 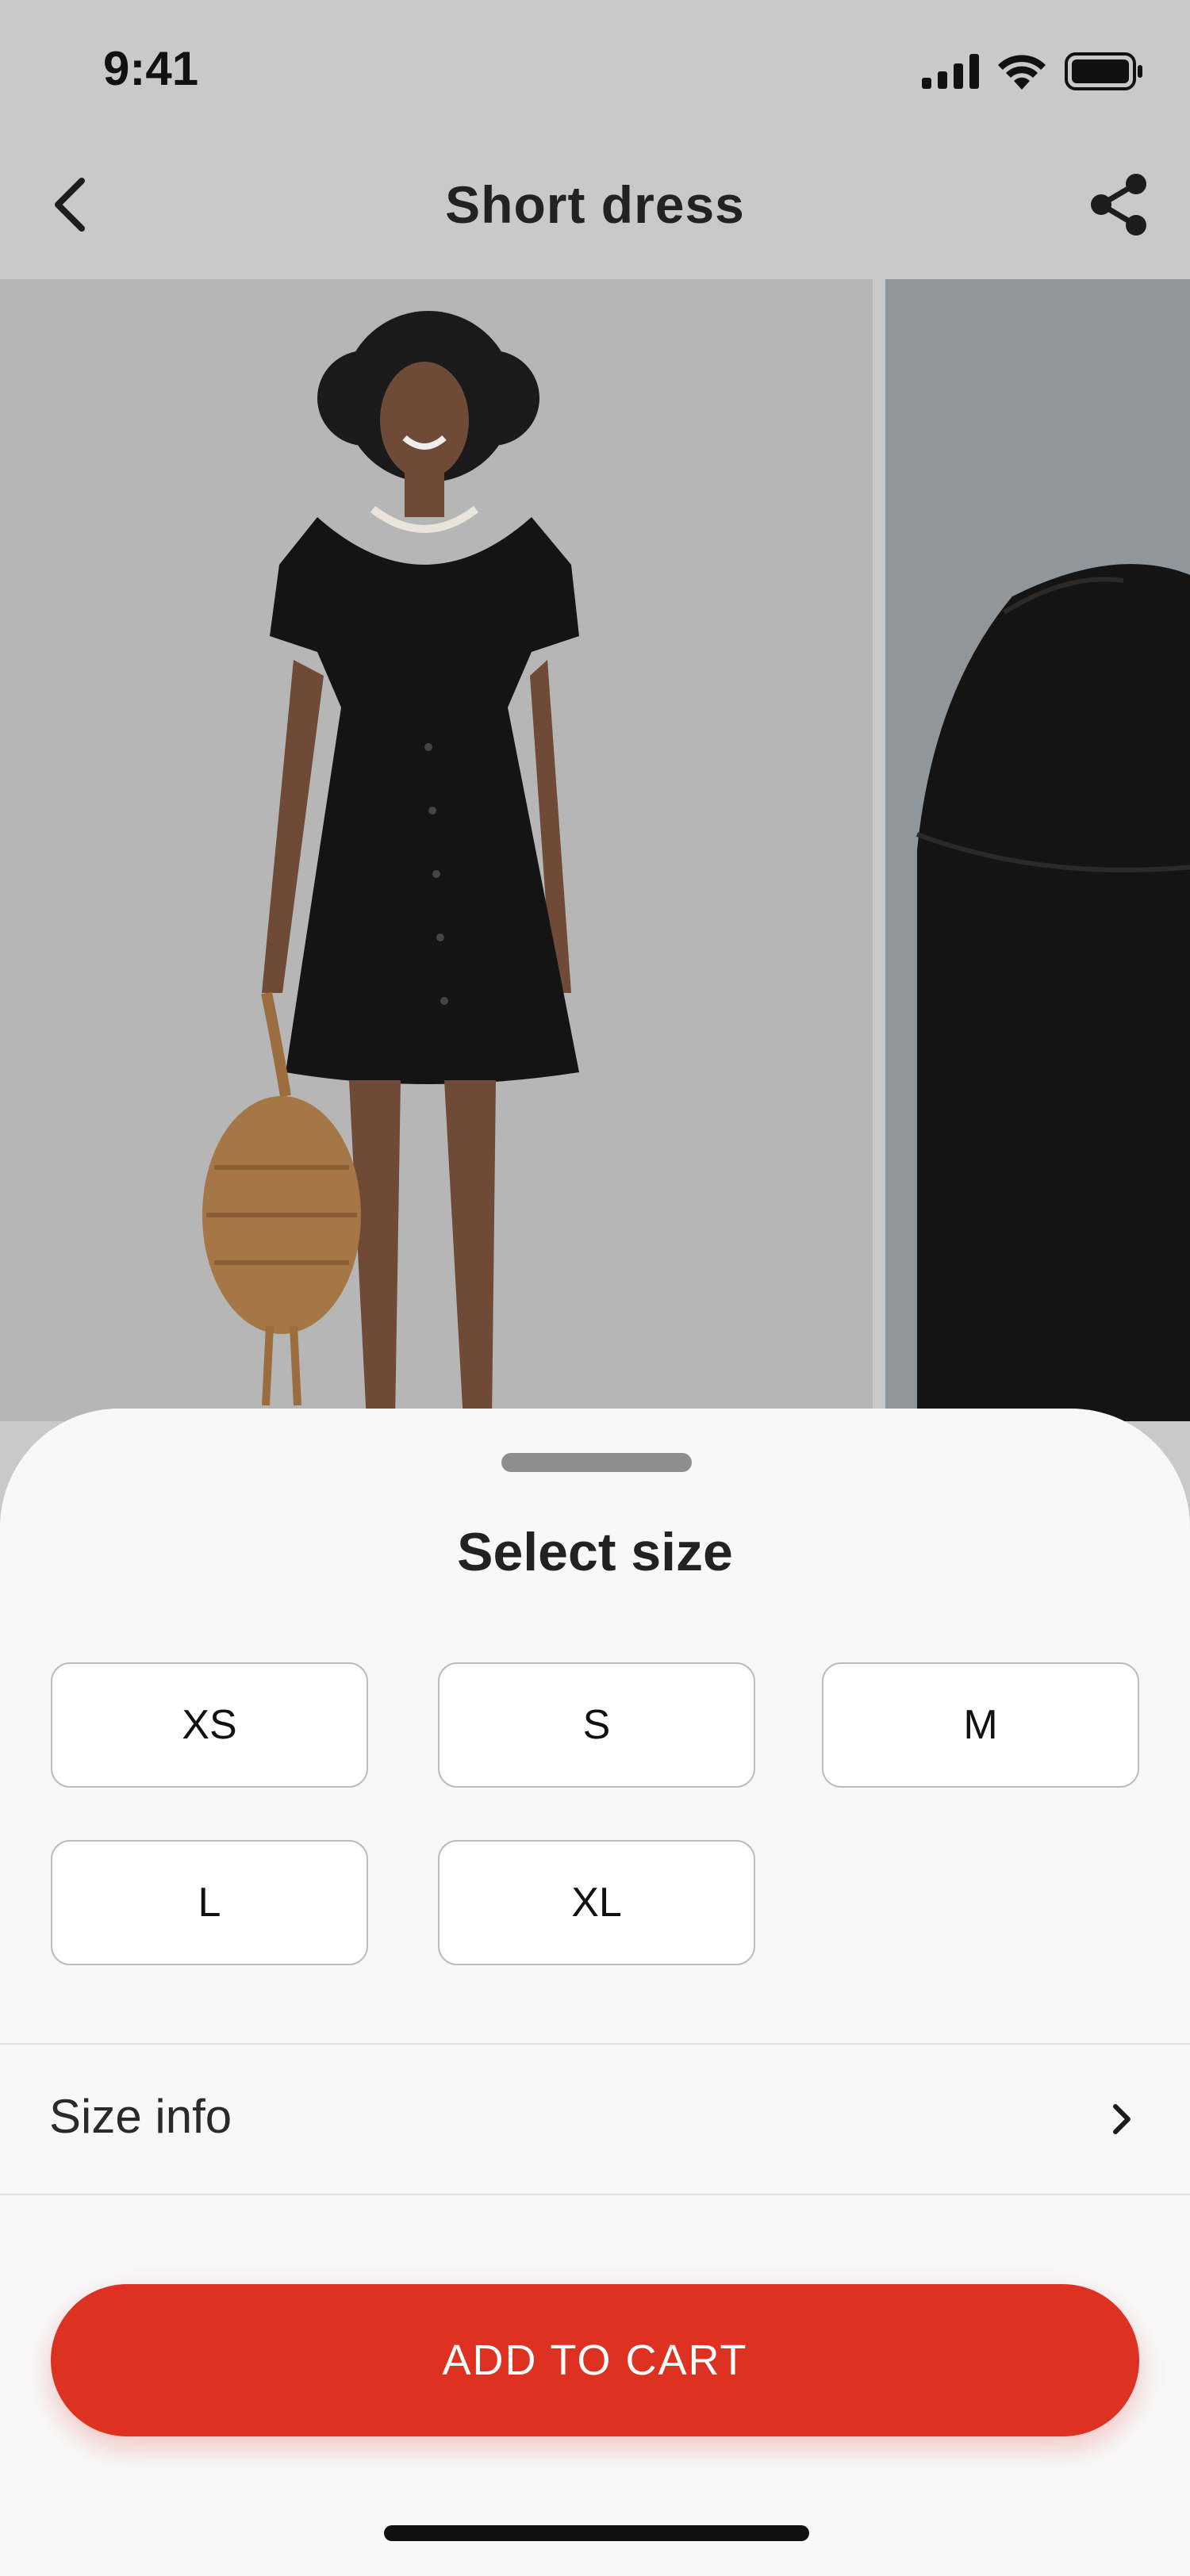 I want to click on add-to-cart-button: ADD TO CART, so click(x=595, y=2360).